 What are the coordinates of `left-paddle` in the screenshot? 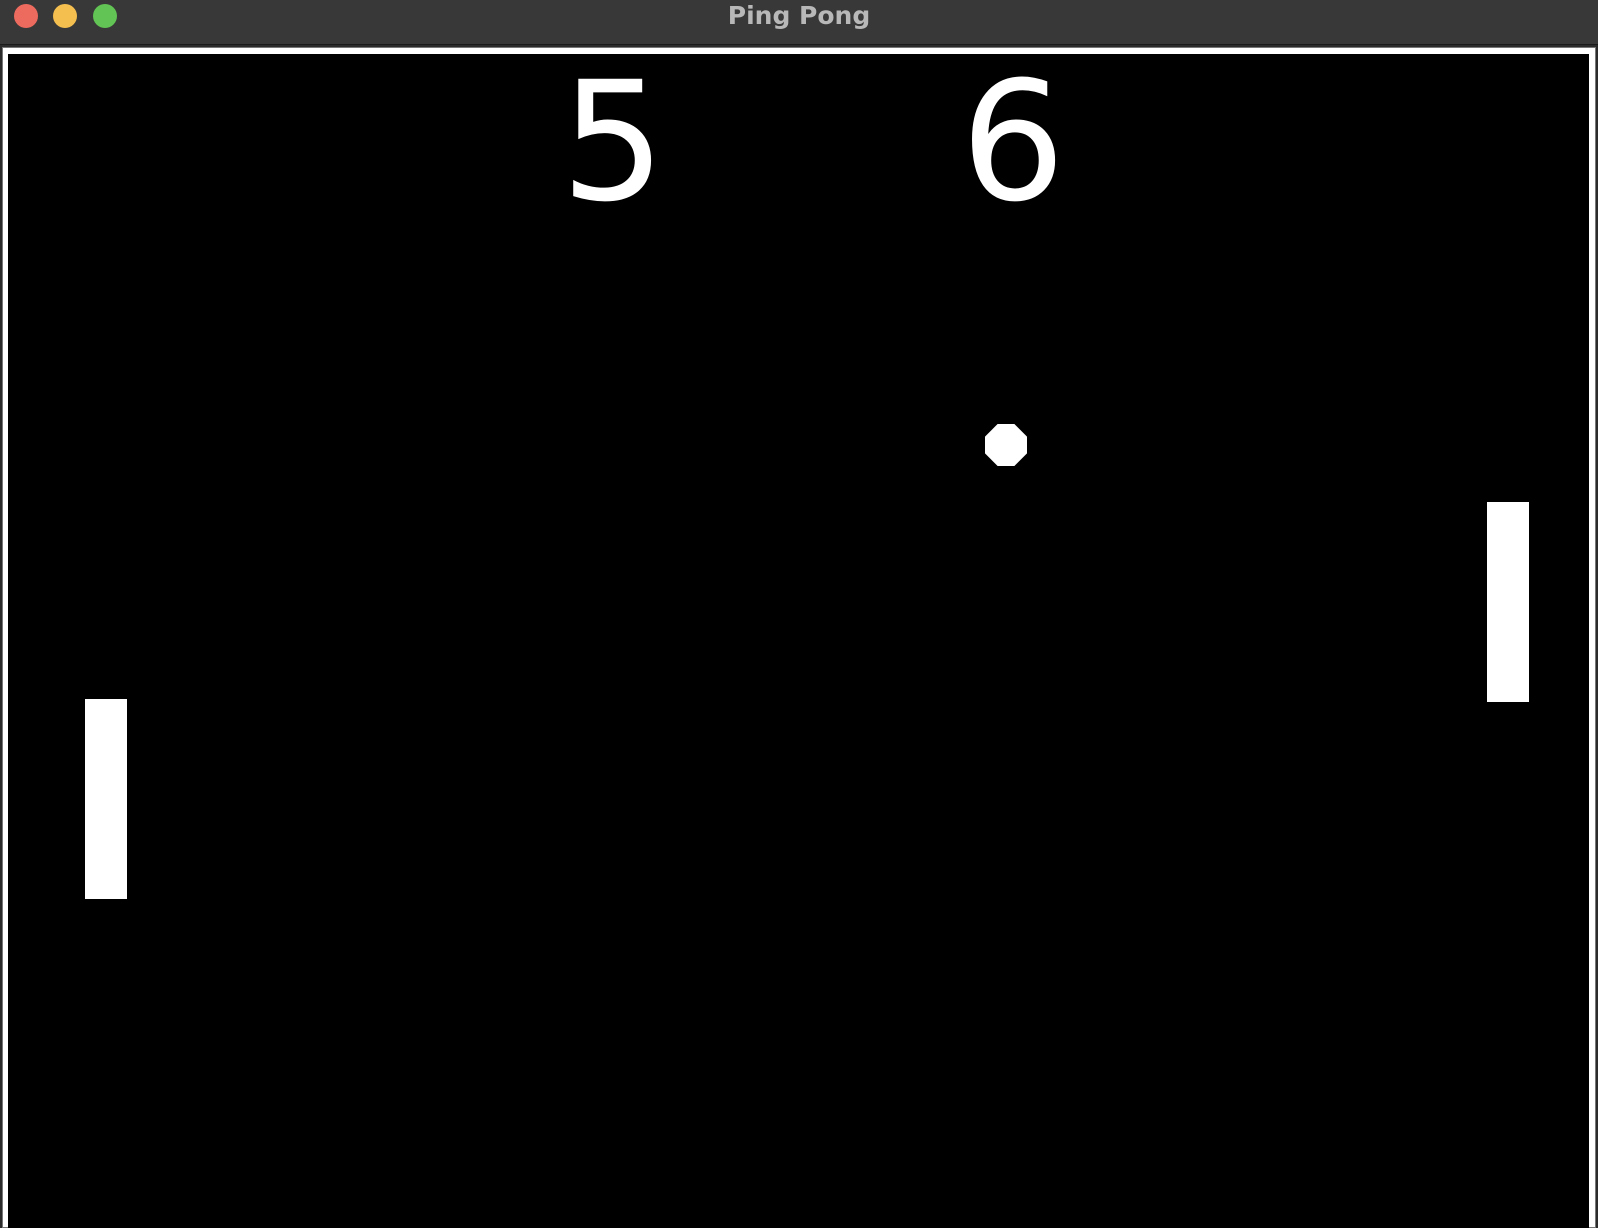 It's located at (106, 799).